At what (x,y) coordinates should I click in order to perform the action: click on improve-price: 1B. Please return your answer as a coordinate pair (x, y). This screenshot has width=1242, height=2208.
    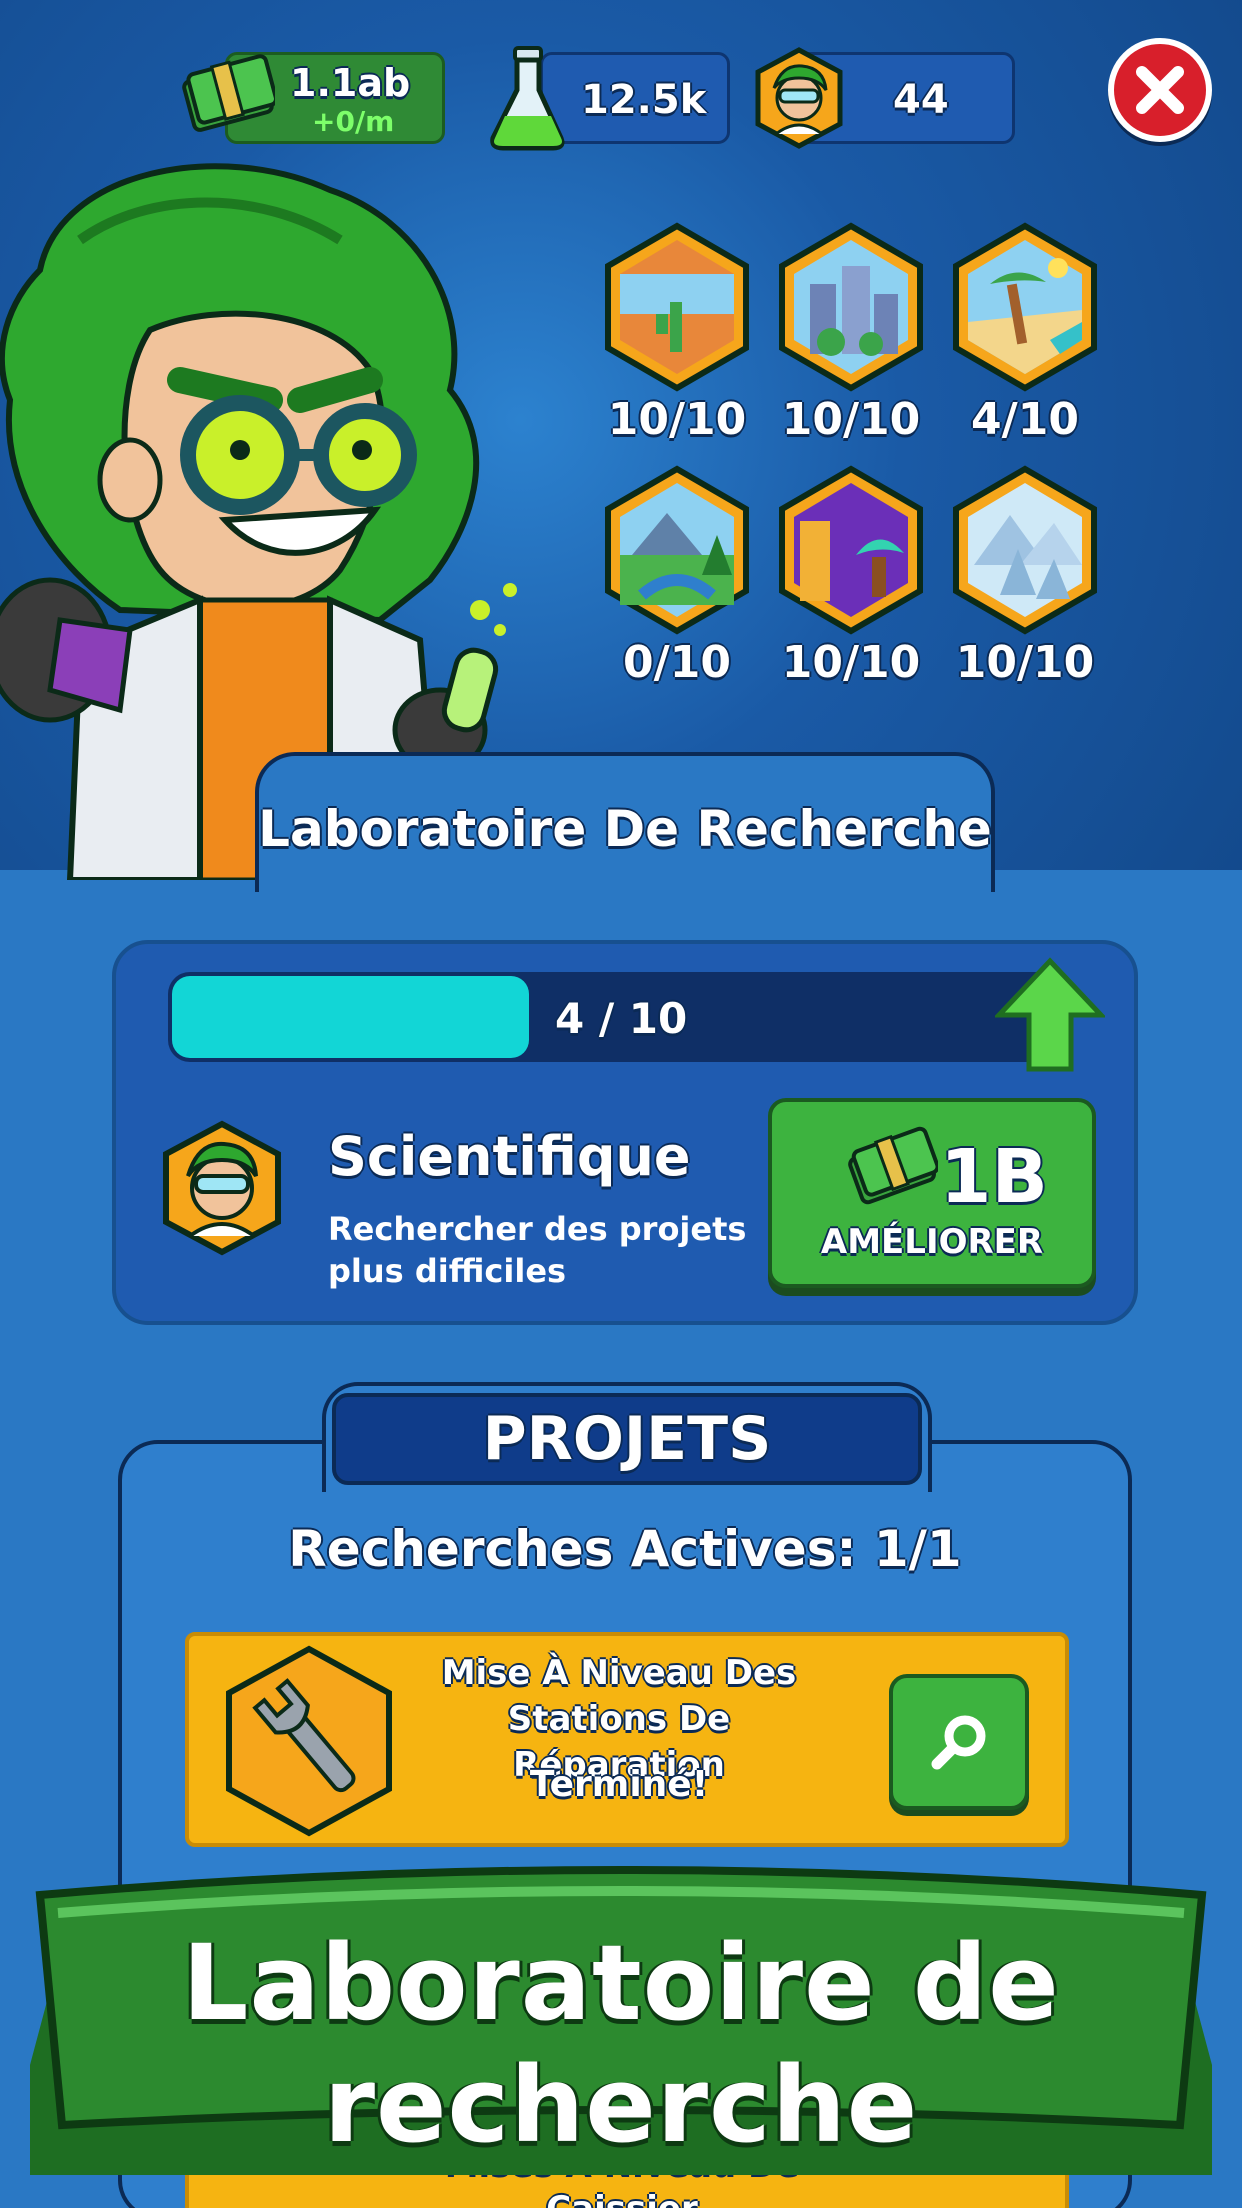
    Looking at the image, I should click on (994, 1177).